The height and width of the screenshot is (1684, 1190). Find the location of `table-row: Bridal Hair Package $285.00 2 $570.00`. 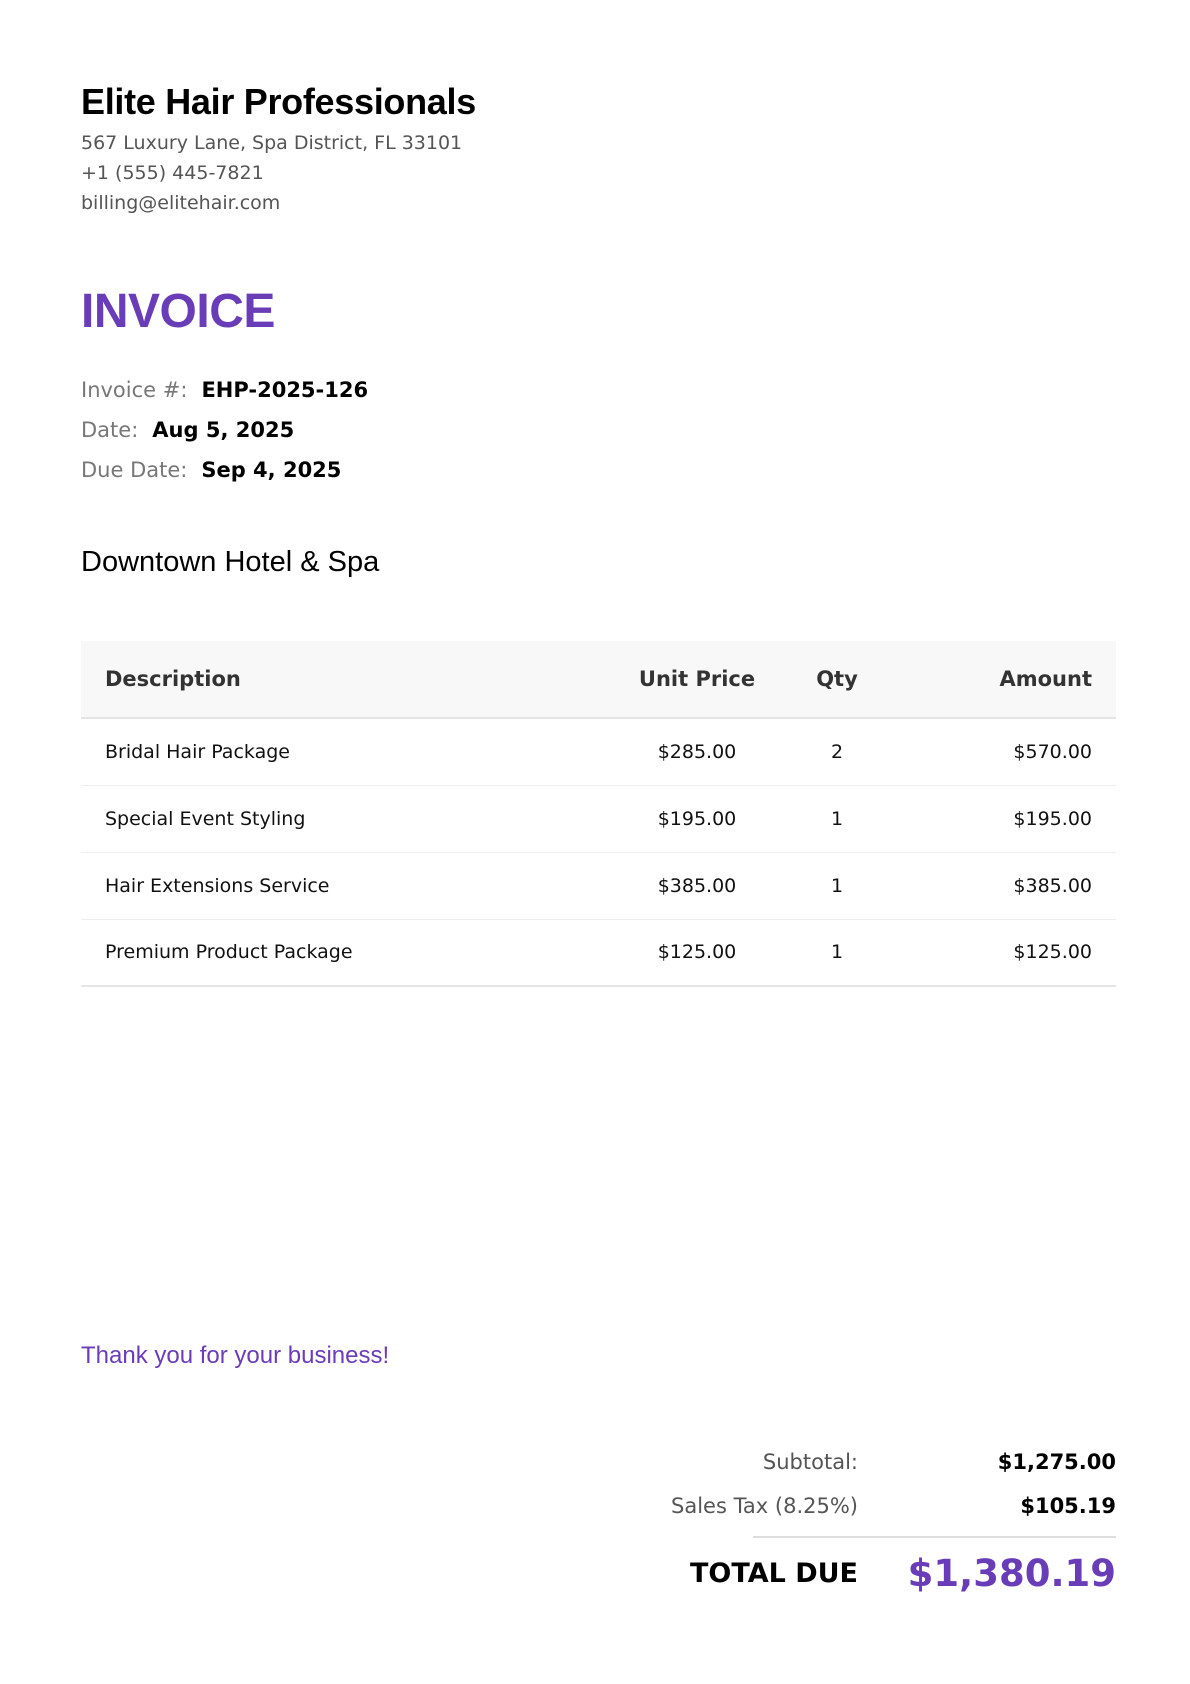

table-row: Bridal Hair Package $285.00 2 $570.00 is located at coordinates (598, 751).